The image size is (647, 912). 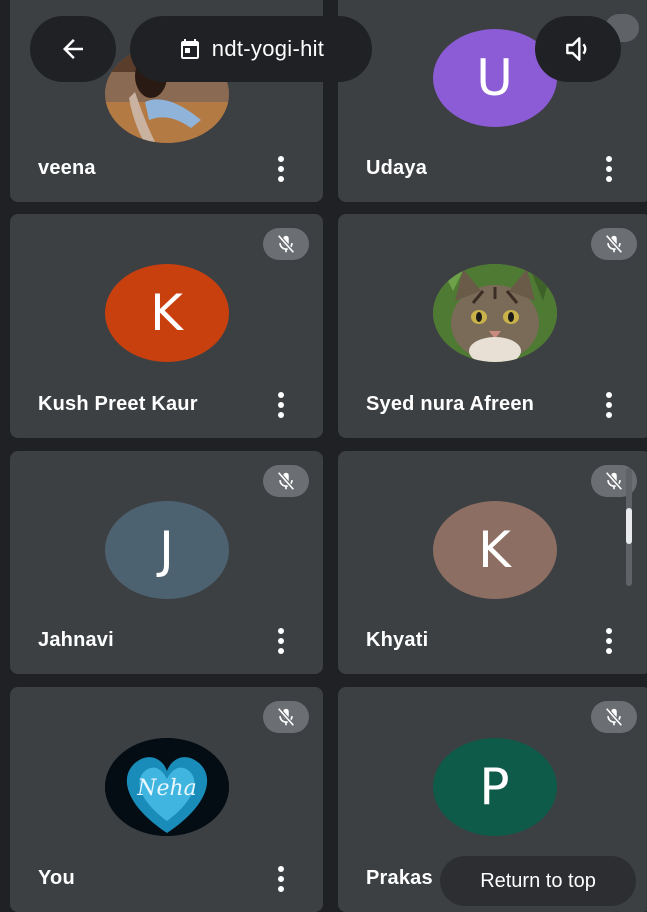 I want to click on back-button, so click(x=73, y=49).